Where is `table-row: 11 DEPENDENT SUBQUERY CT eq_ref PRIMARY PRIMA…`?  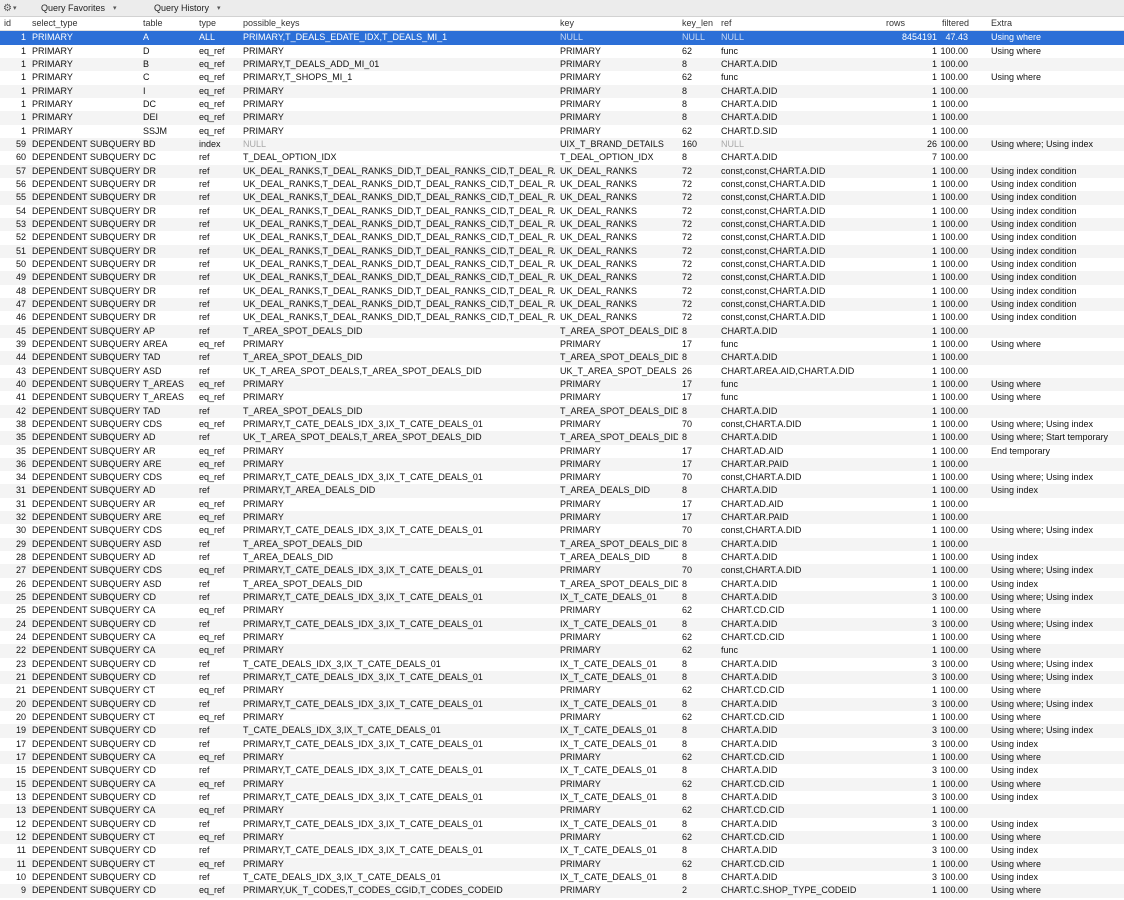 table-row: 11 DEPENDENT SUBQUERY CT eq_ref PRIMARY PRIMA… is located at coordinates (562, 864).